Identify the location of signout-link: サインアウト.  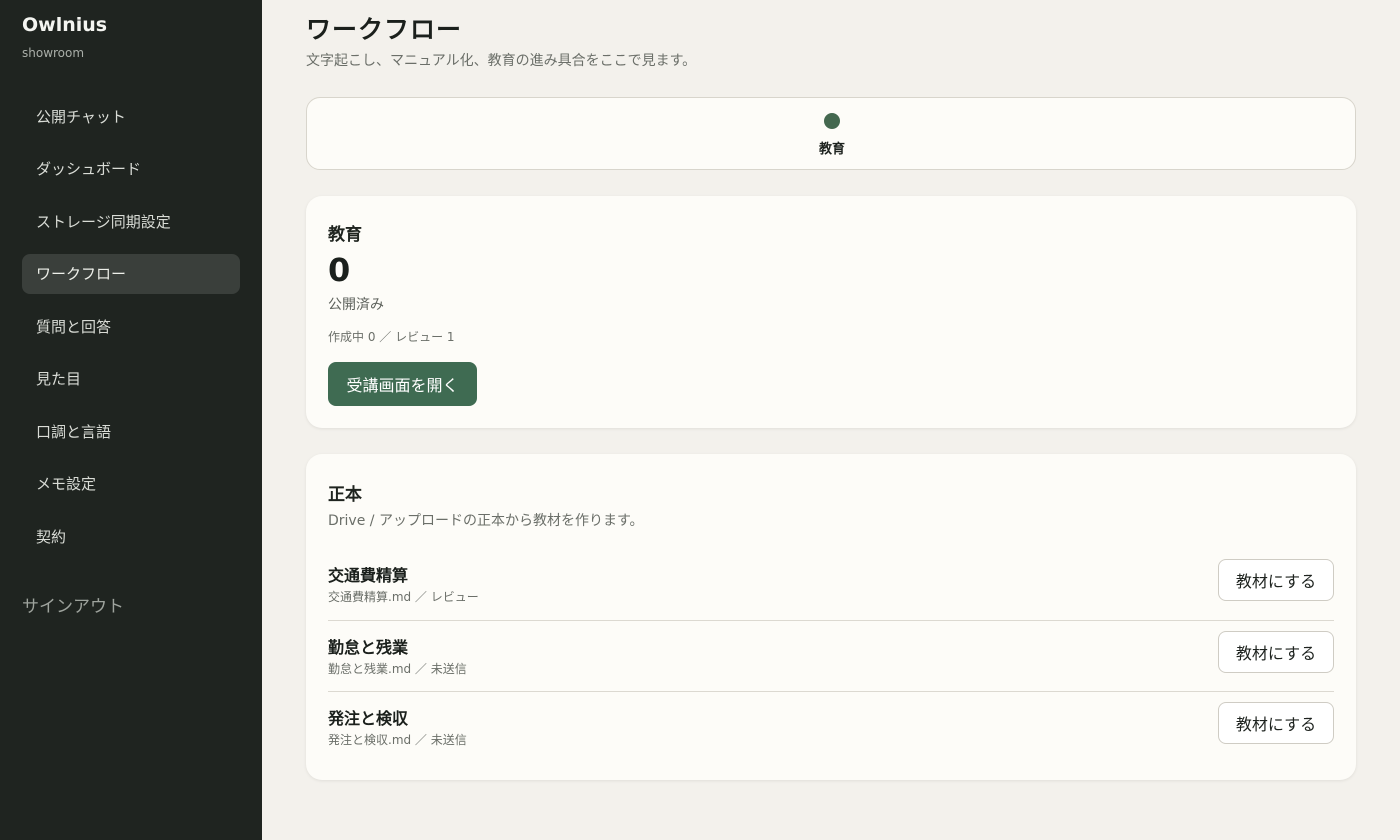
(73, 604).